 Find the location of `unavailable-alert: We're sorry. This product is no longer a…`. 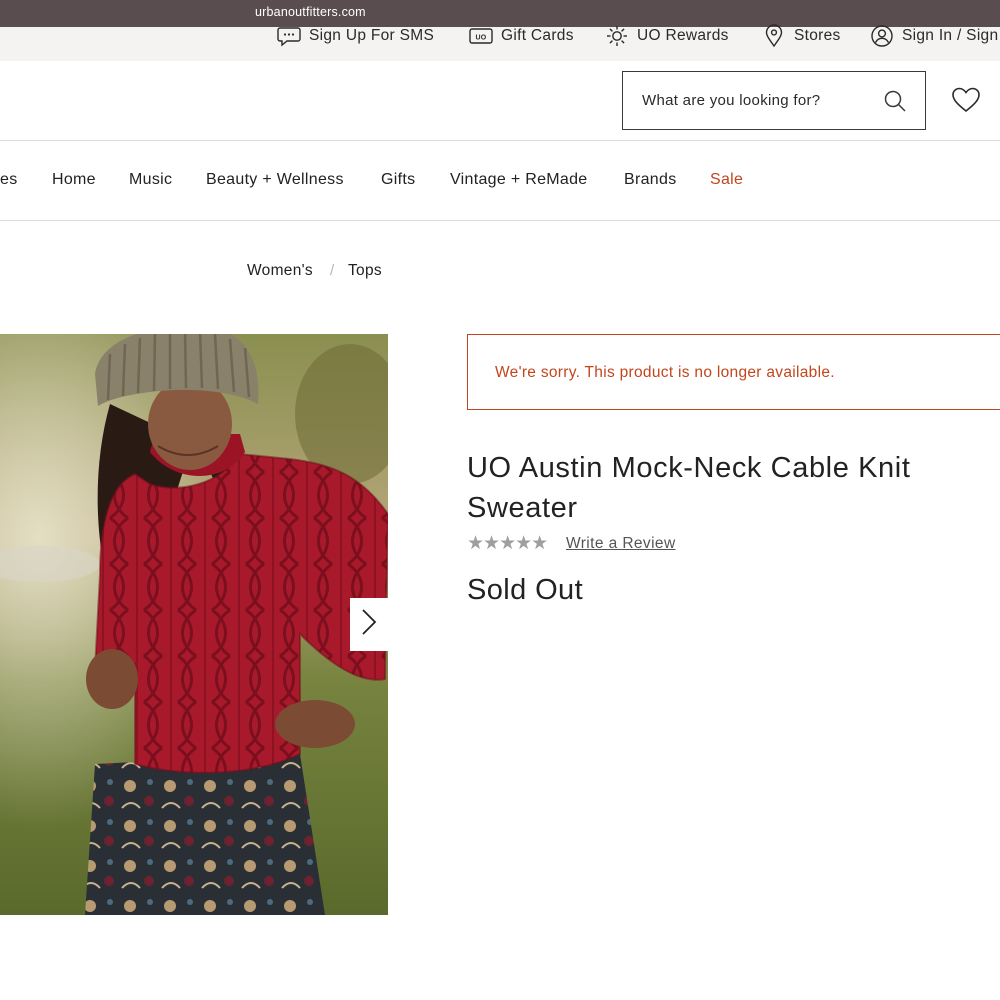

unavailable-alert: We're sorry. This product is no longer a… is located at coordinates (733, 372).